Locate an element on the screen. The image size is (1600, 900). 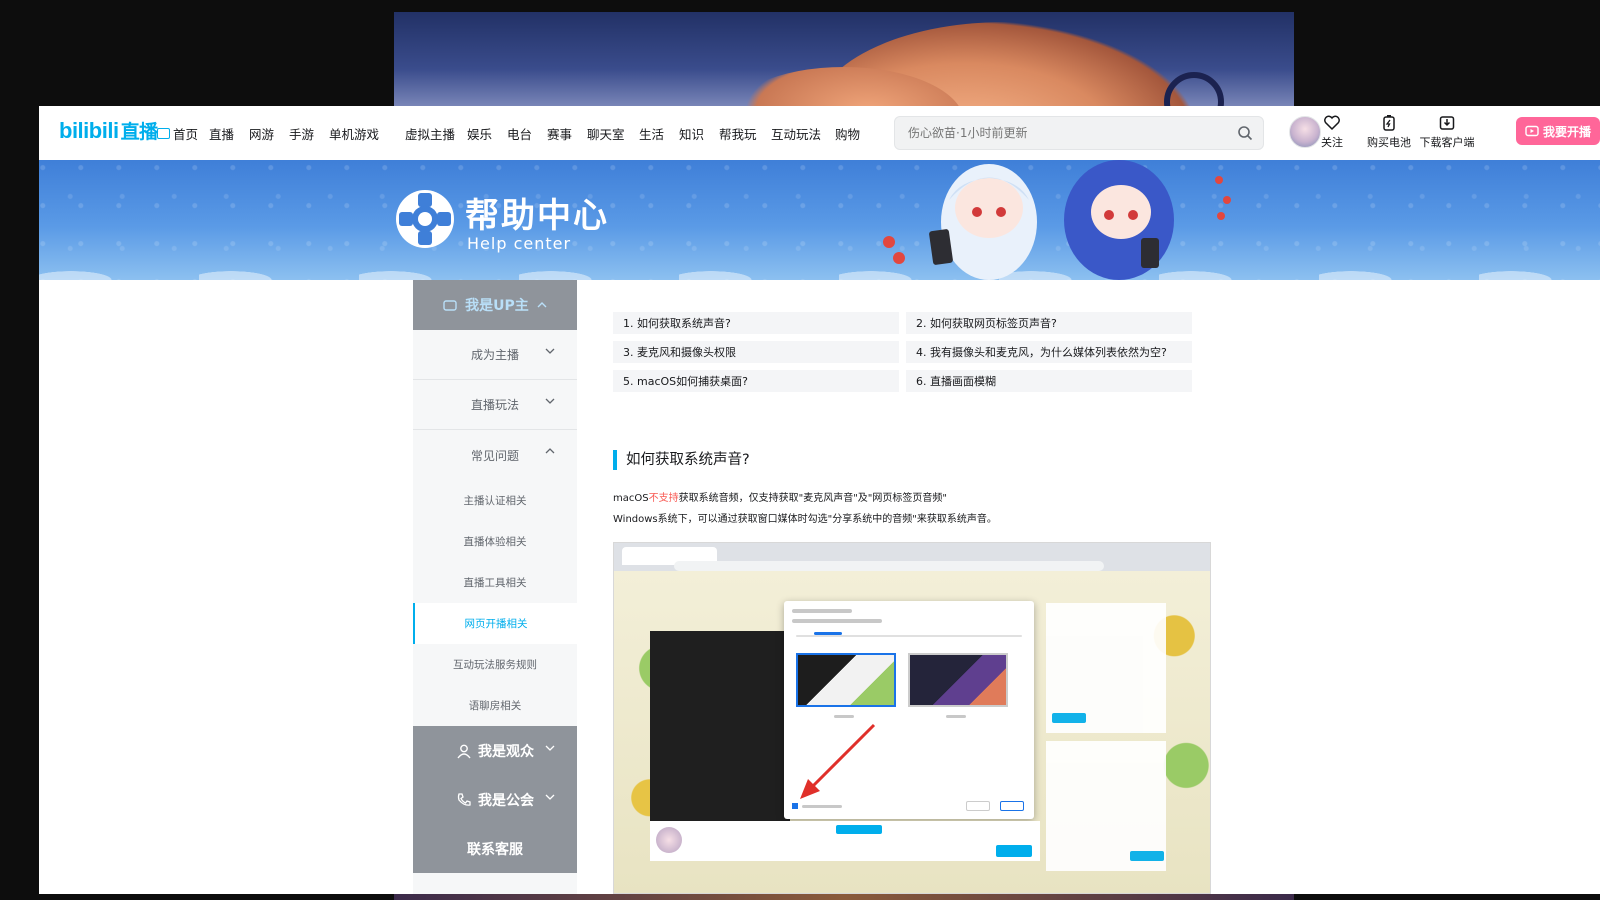
phone-icon is located at coordinates (464, 799).